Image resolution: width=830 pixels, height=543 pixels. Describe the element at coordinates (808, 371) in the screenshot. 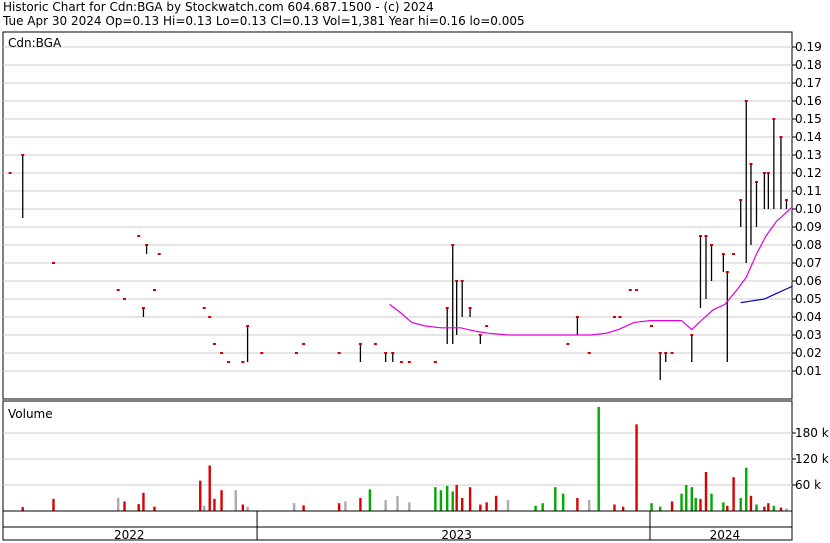

I see `price-y-tick-label: 0.01` at that location.